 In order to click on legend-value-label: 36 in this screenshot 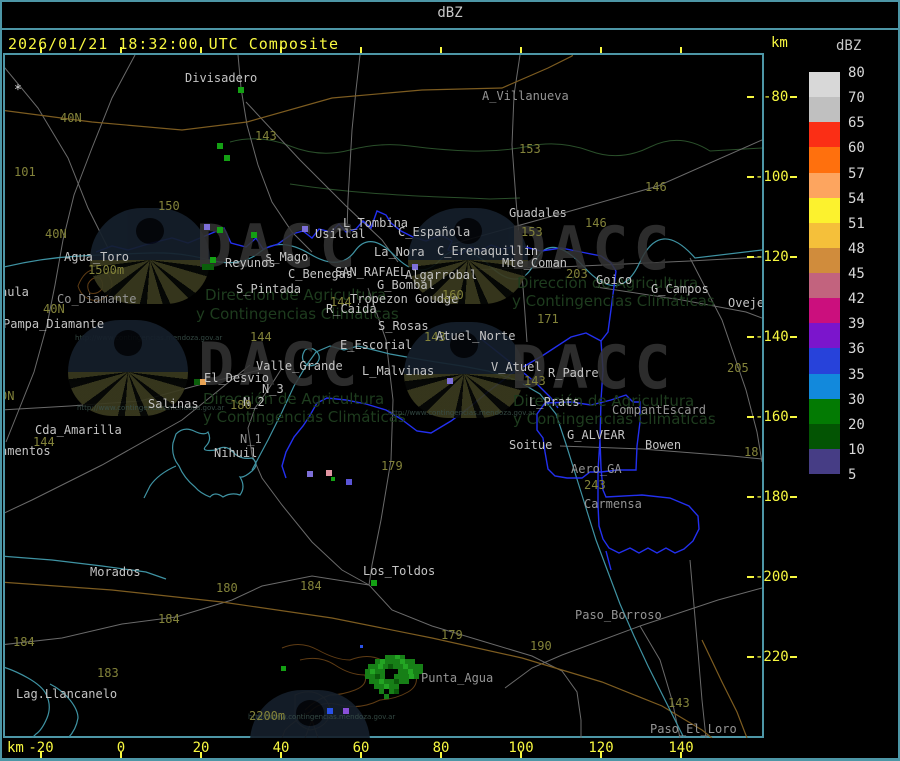, I will do `click(856, 349)`.